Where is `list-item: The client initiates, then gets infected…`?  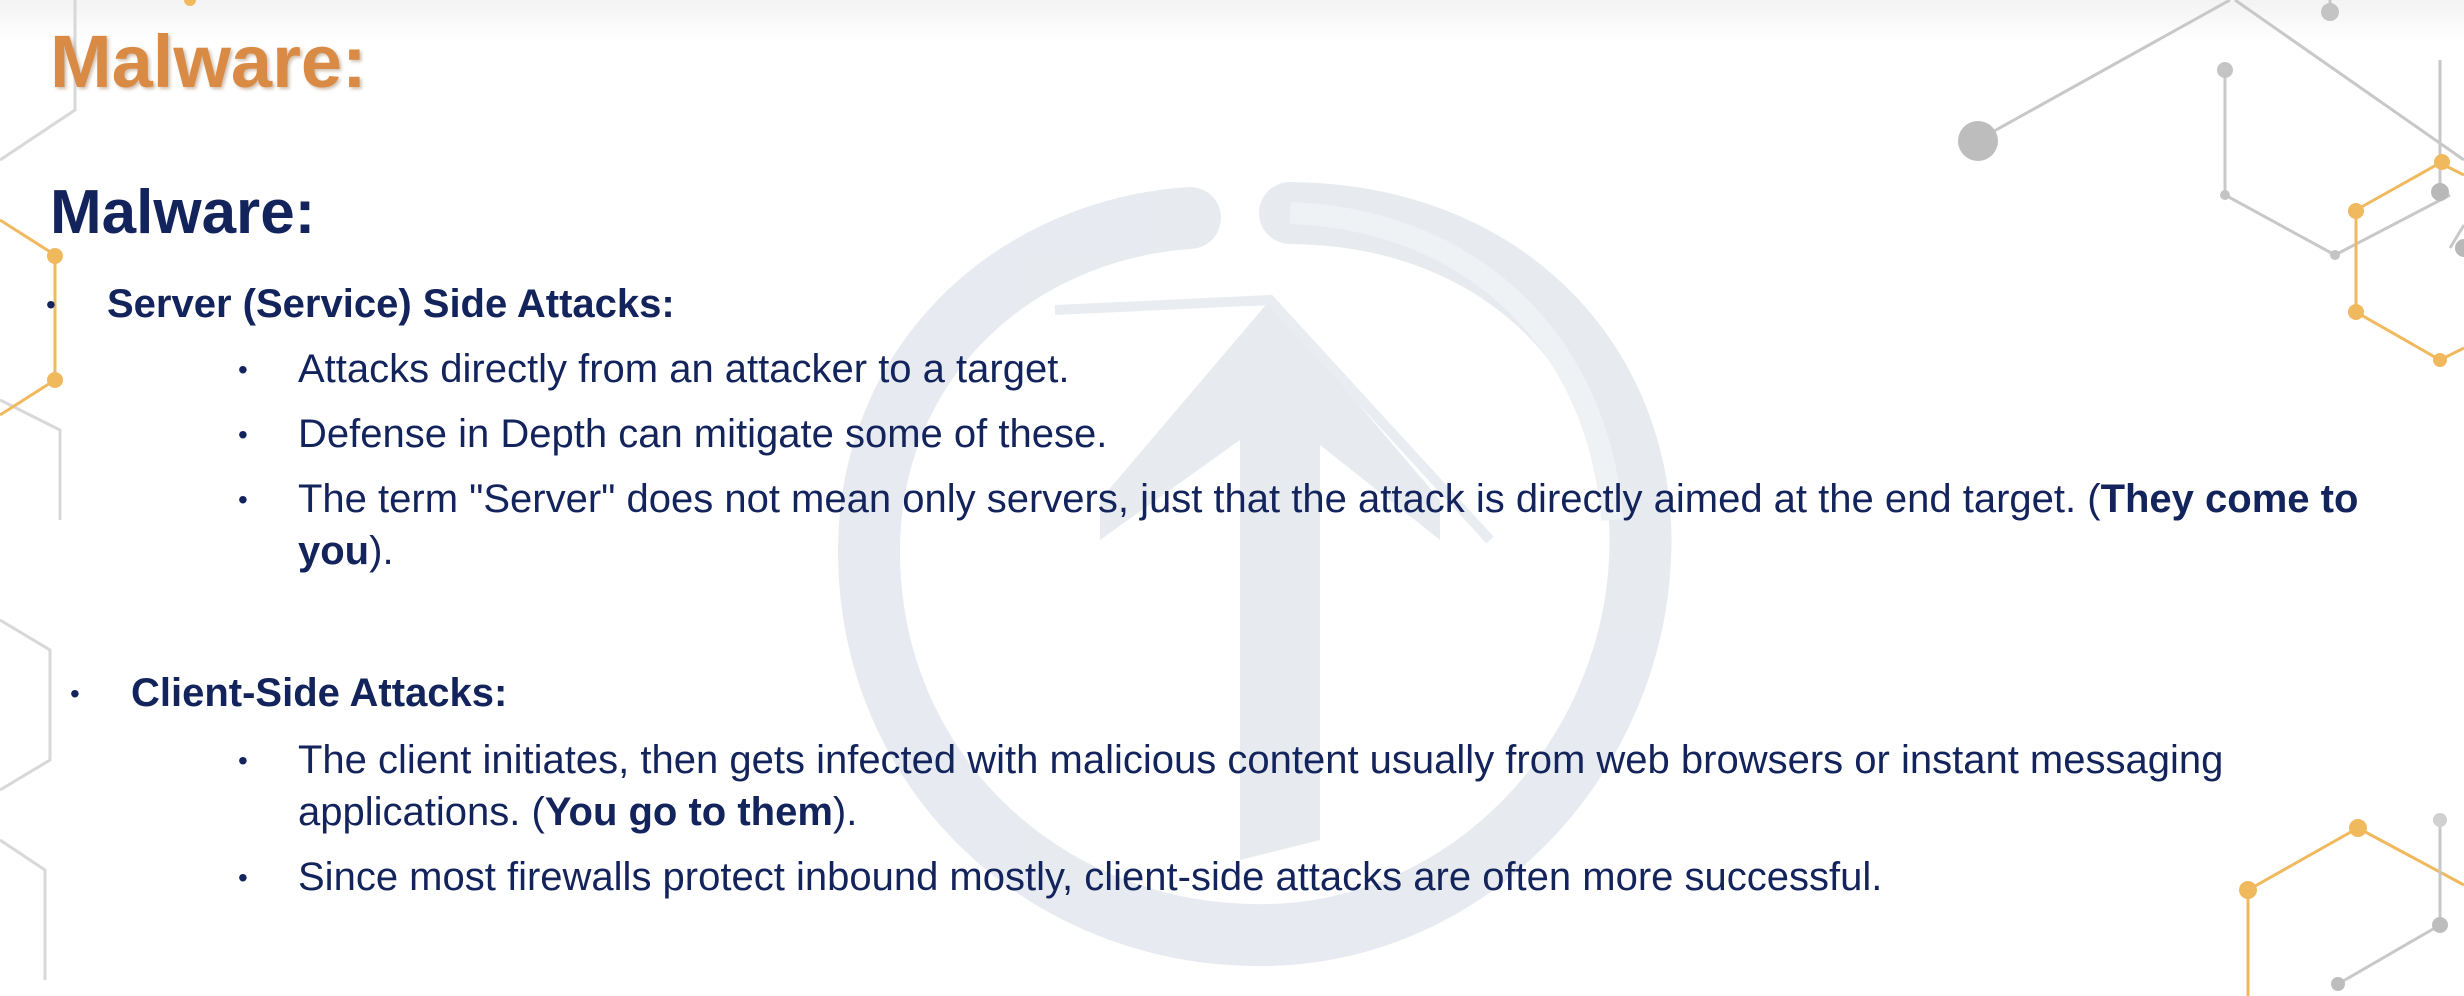 list-item: The client initiates, then gets infected… is located at coordinates (1373, 786).